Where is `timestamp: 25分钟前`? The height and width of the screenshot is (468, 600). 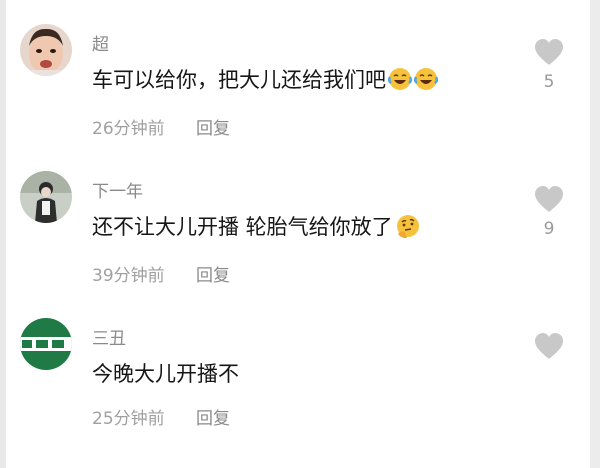
timestamp: 25分钟前 is located at coordinates (128, 419).